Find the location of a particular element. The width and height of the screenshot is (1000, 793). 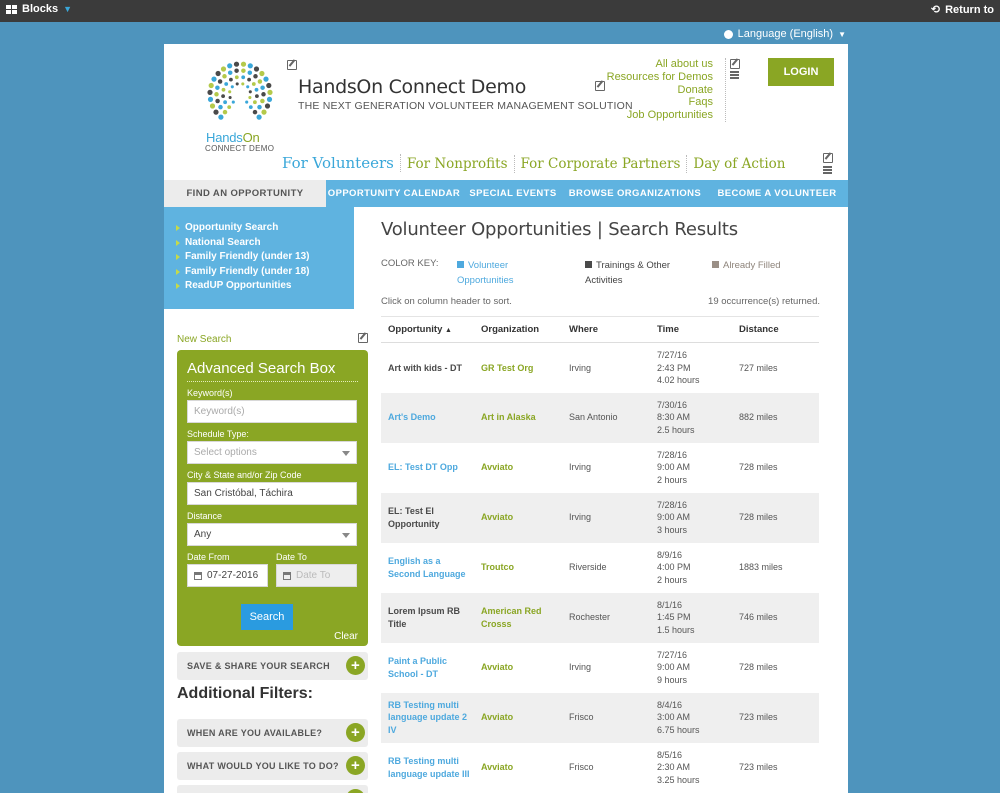

clear-link: Clear is located at coordinates (346, 636).